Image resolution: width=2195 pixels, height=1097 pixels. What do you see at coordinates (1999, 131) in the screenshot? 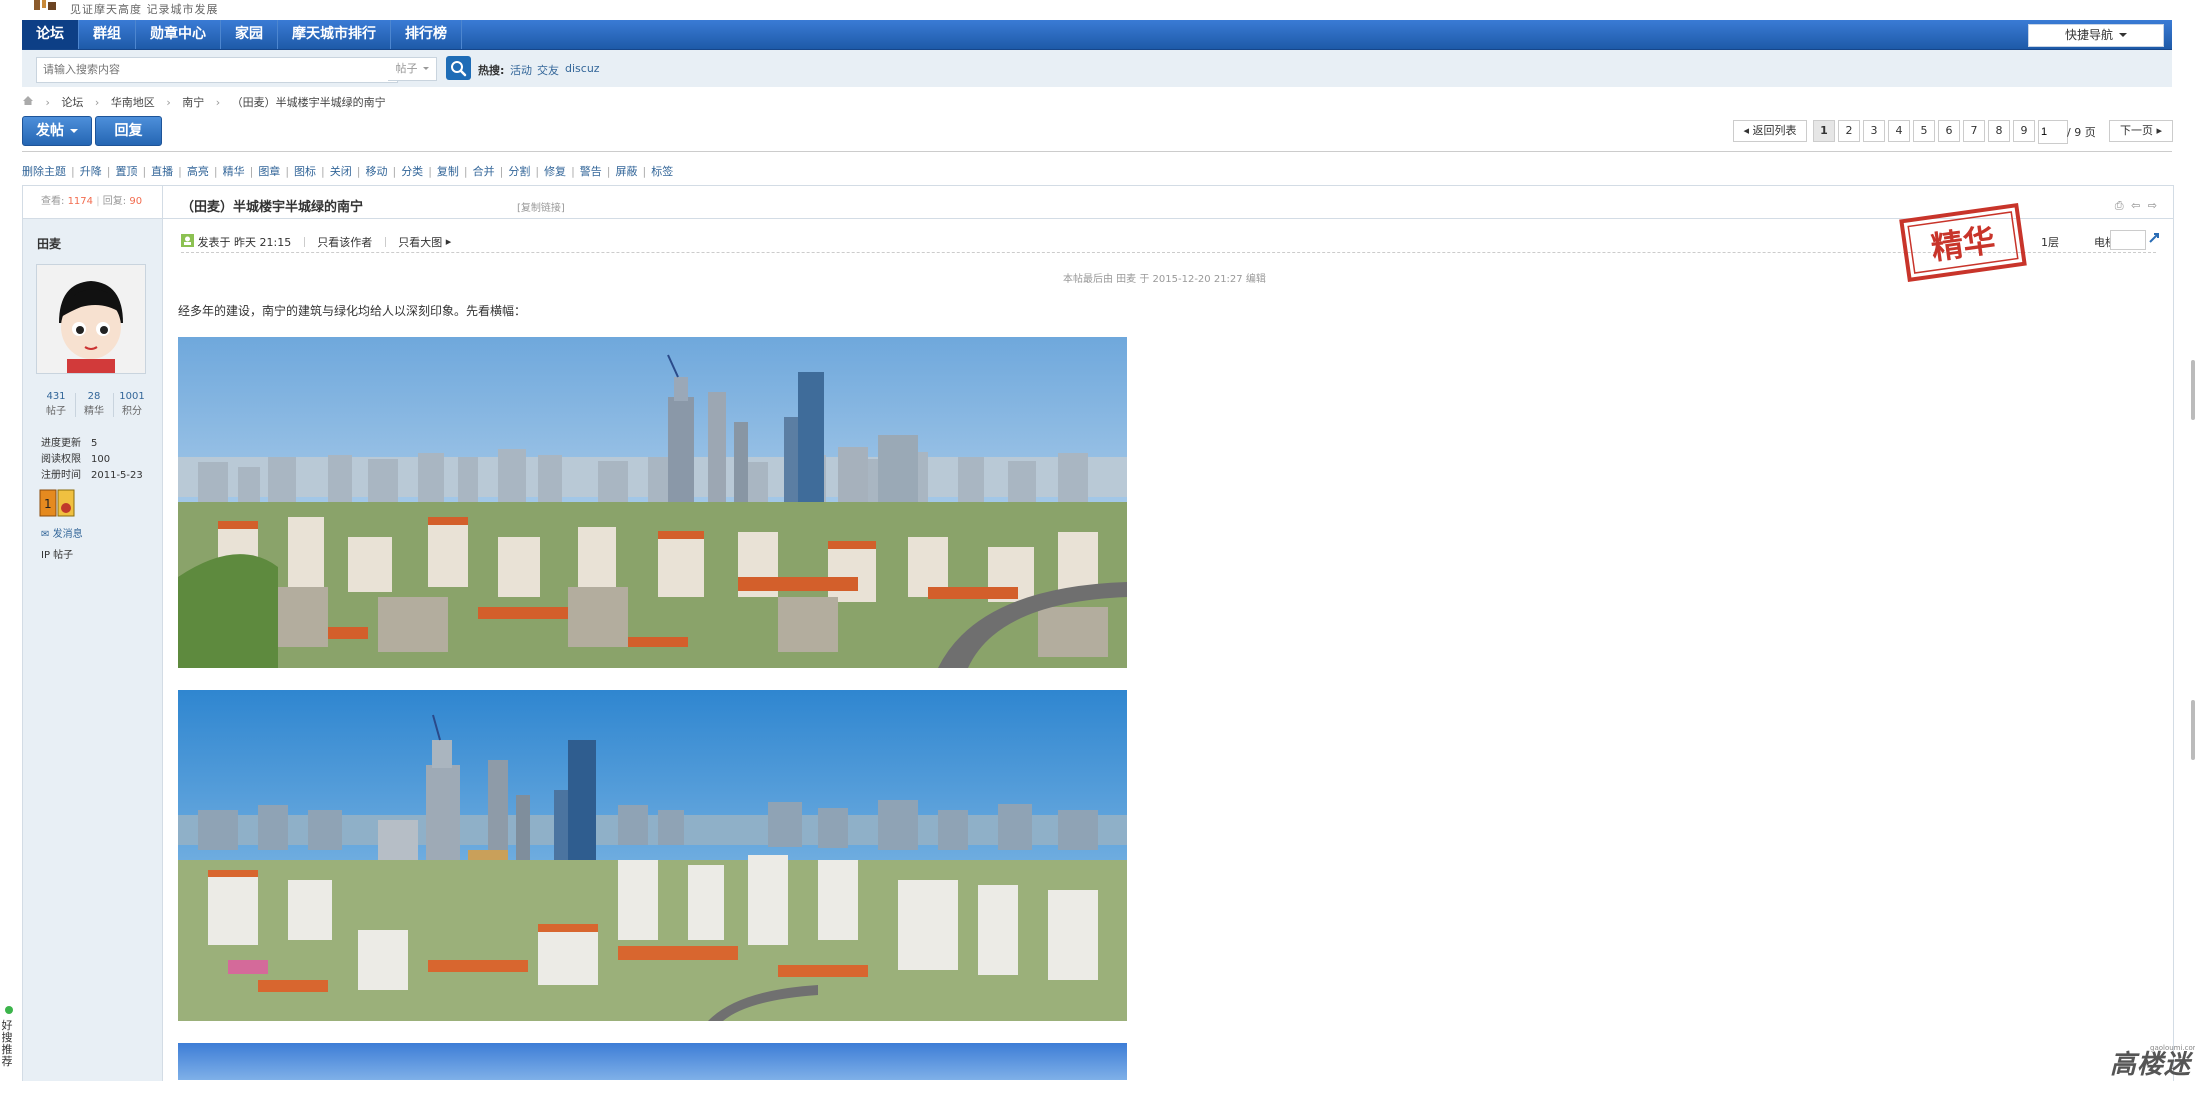
I see `page-number-button: 8` at bounding box center [1999, 131].